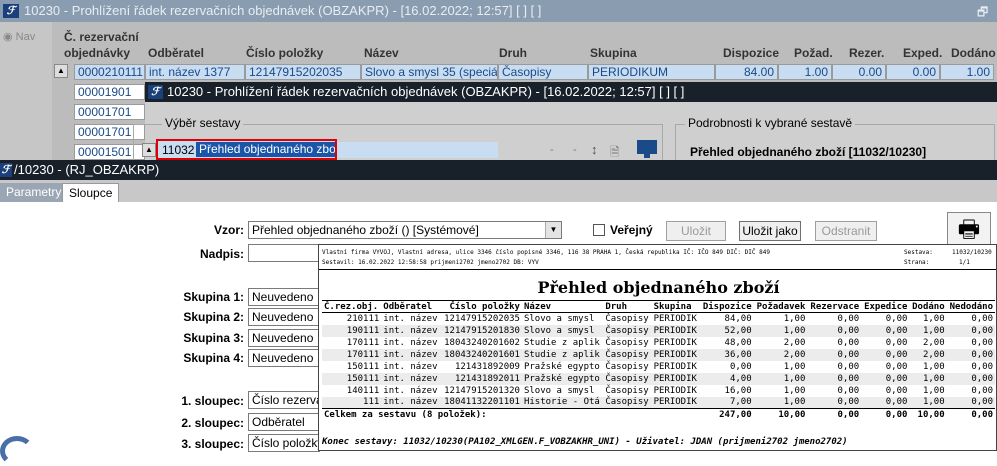  What do you see at coordinates (109, 92) in the screenshot?
I see `row-order: 00001901` at bounding box center [109, 92].